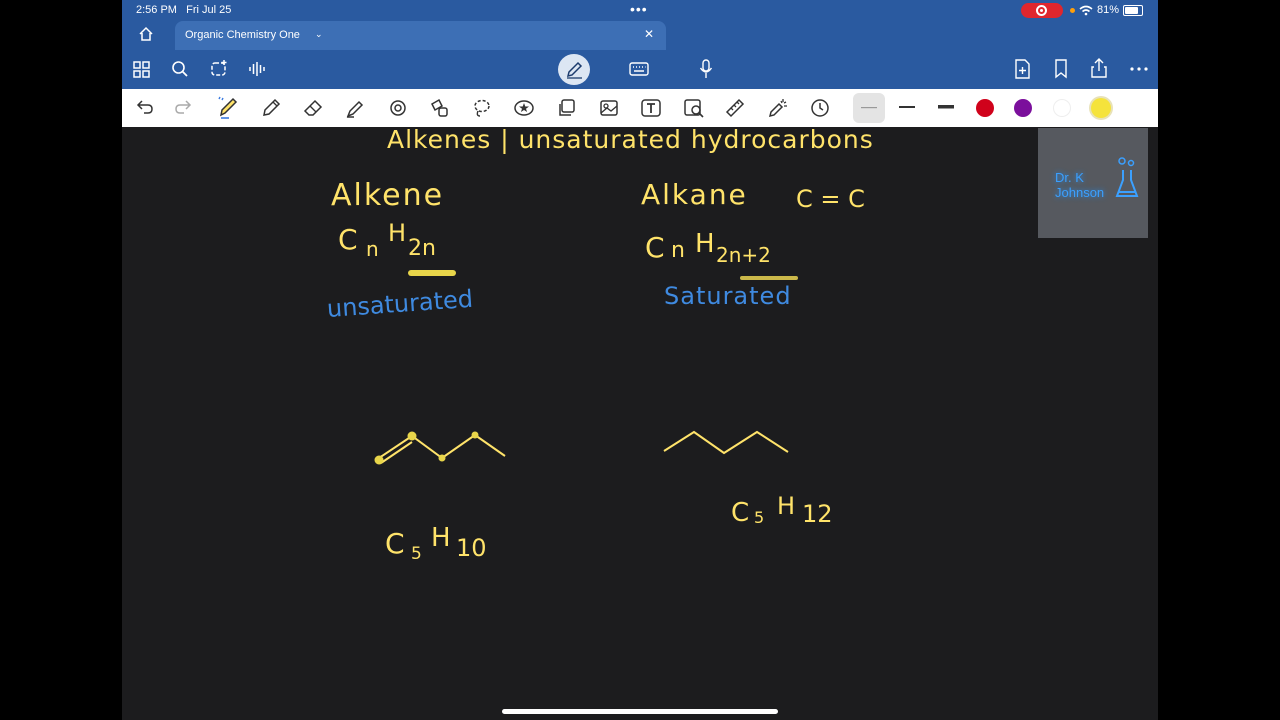 The image size is (1280, 720). Describe the element at coordinates (630, 139) in the screenshot. I see `note-heading: Alkenes | unsaturated hydrocarbons` at that location.